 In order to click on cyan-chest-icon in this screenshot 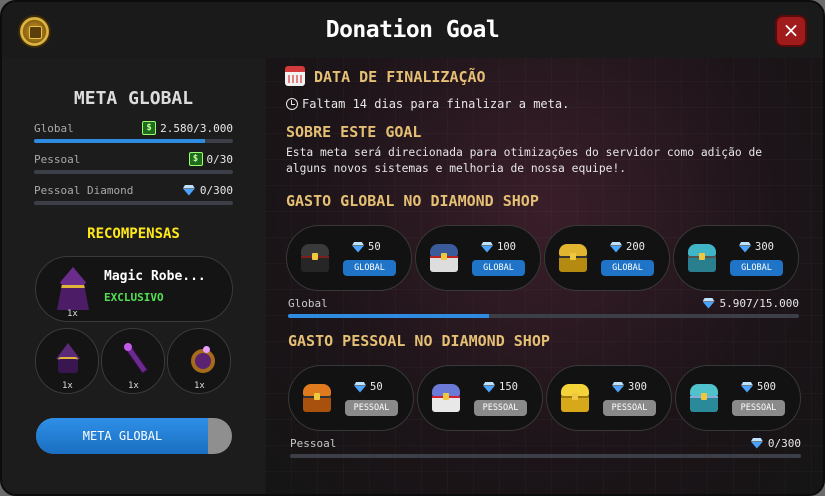, I will do `click(702, 258)`.